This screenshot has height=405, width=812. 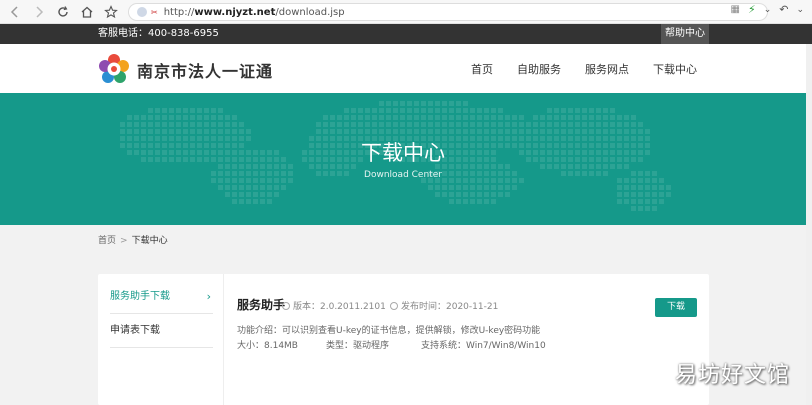 What do you see at coordinates (752, 9) in the screenshot?
I see `lightning-icon: ⚡` at bounding box center [752, 9].